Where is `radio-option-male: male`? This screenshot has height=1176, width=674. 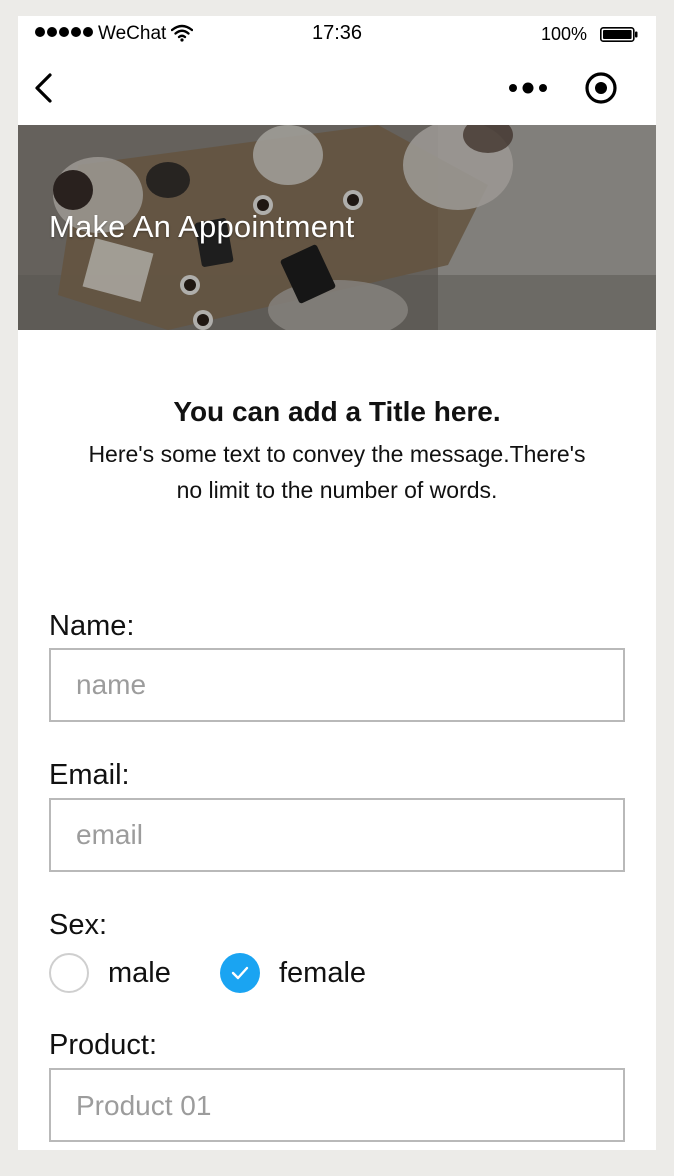 radio-option-male: male is located at coordinates (110, 973).